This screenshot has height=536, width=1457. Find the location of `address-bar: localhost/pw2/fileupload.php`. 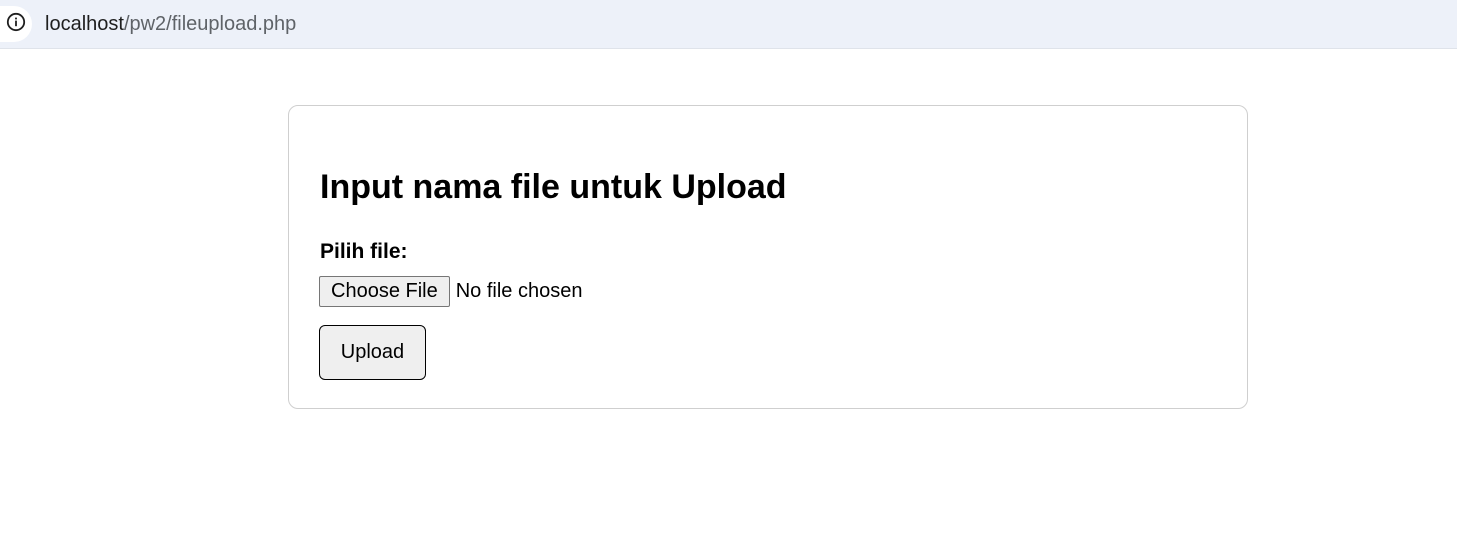

address-bar: localhost/pw2/fileupload.php is located at coordinates (728, 24).